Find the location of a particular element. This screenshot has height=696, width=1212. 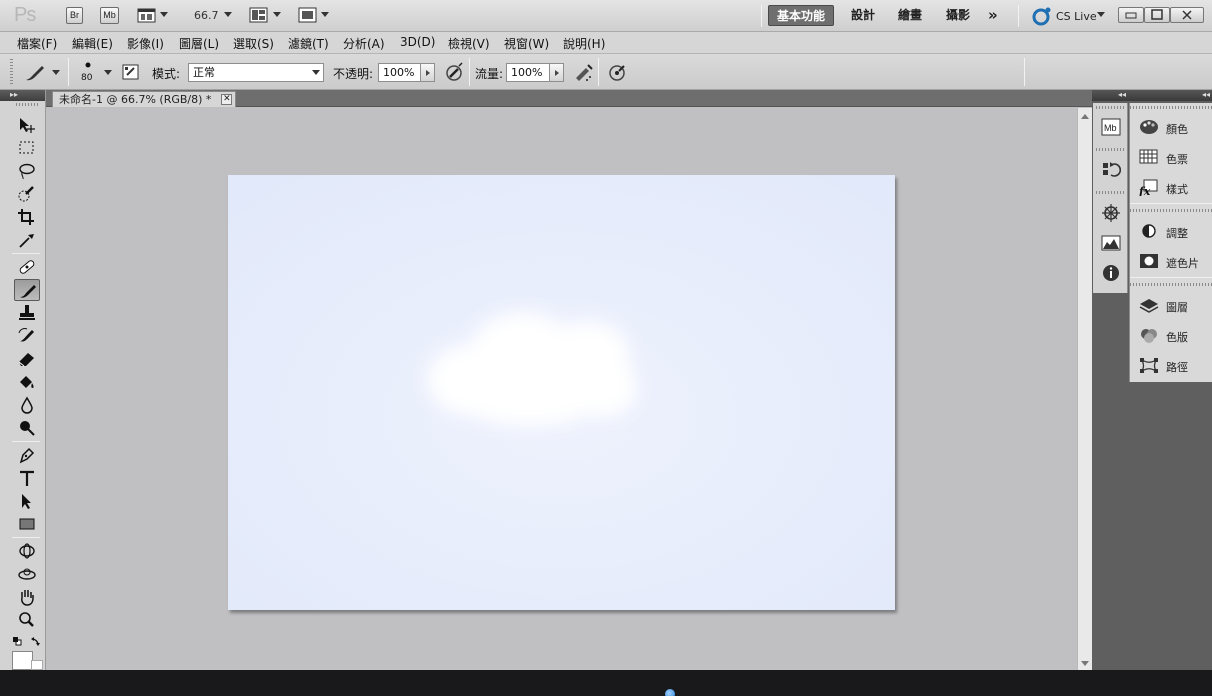

path-selection-tool is located at coordinates (27, 501).